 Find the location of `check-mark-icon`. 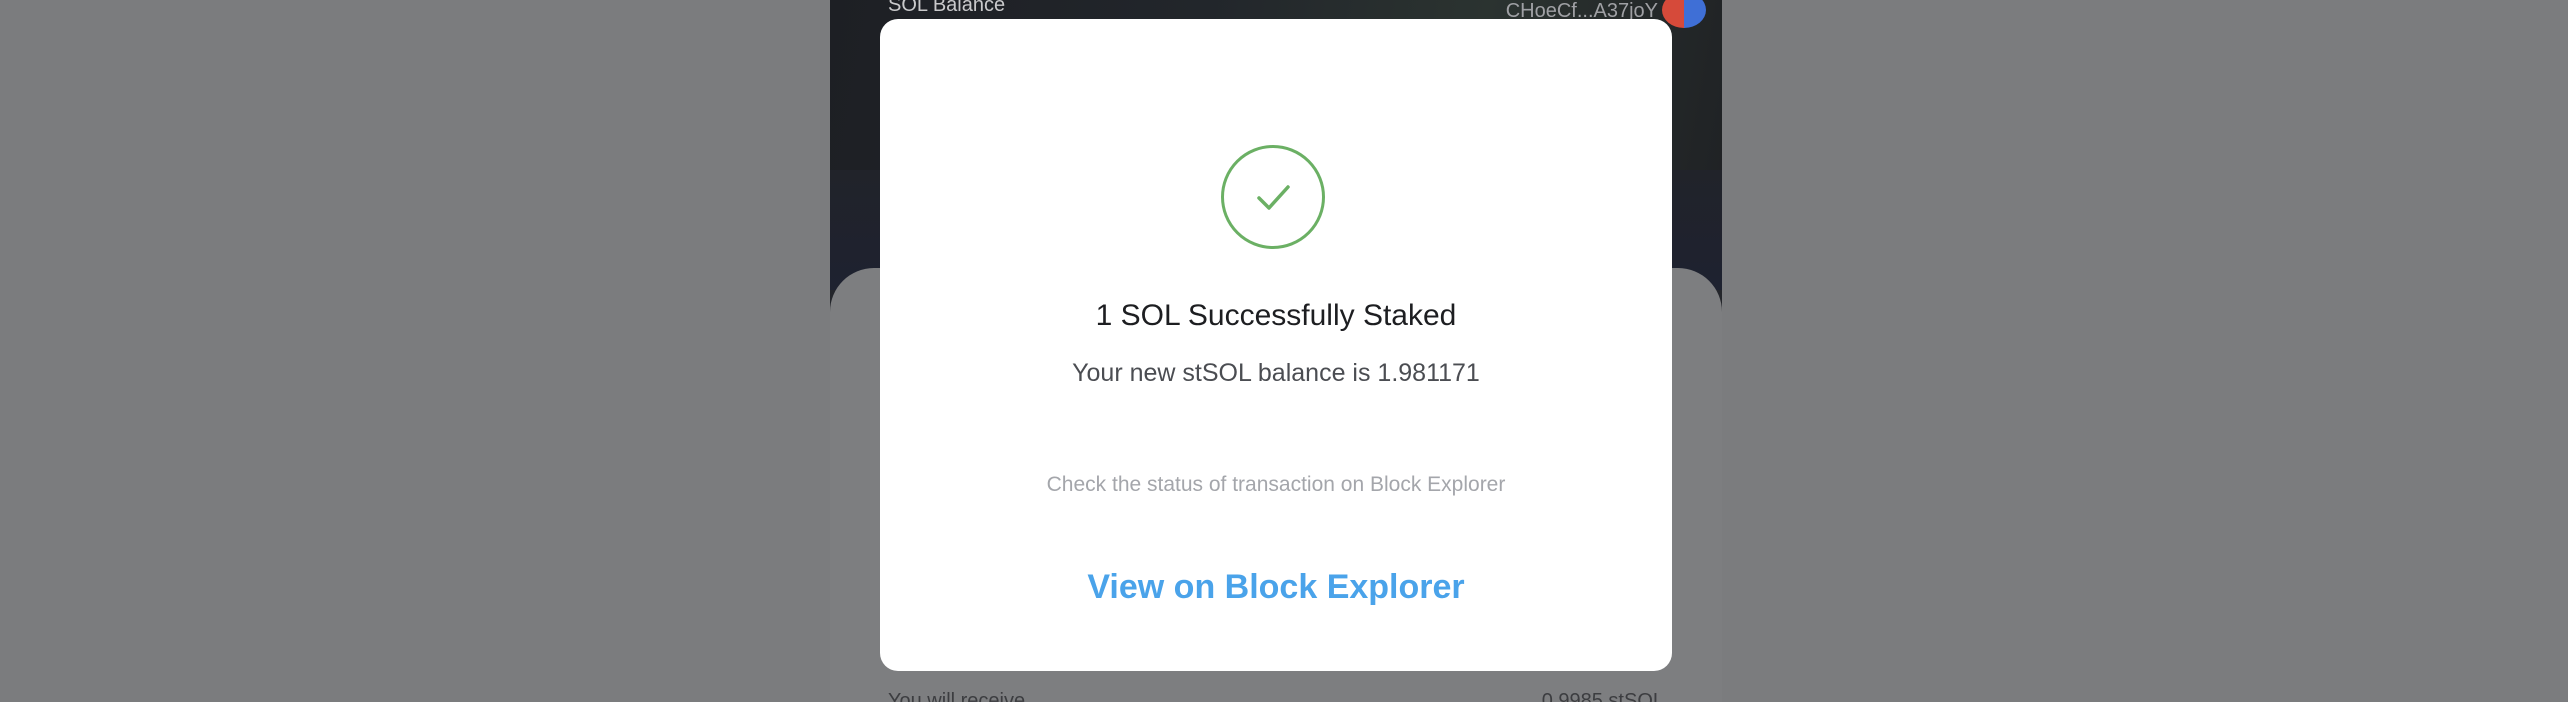

check-mark-icon is located at coordinates (1273, 197).